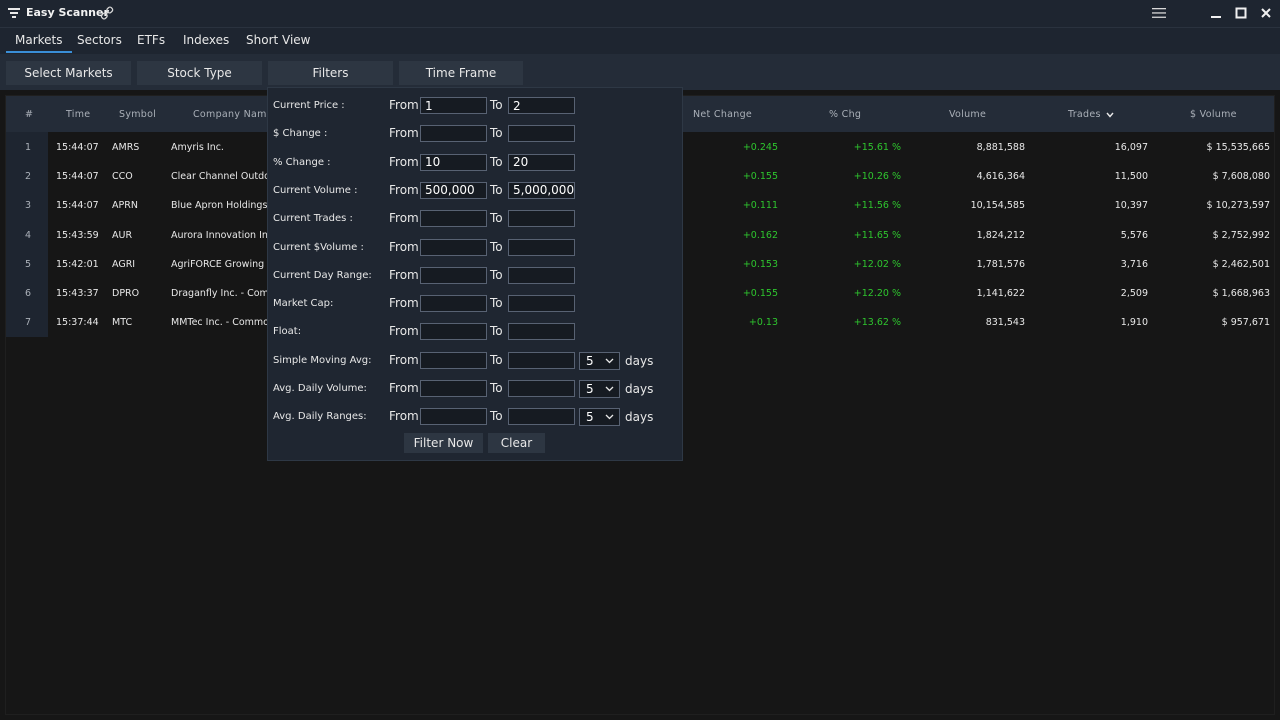 The height and width of the screenshot is (720, 1280). Describe the element at coordinates (1134, 235) in the screenshot. I see `cell-trades: 5,576` at that location.